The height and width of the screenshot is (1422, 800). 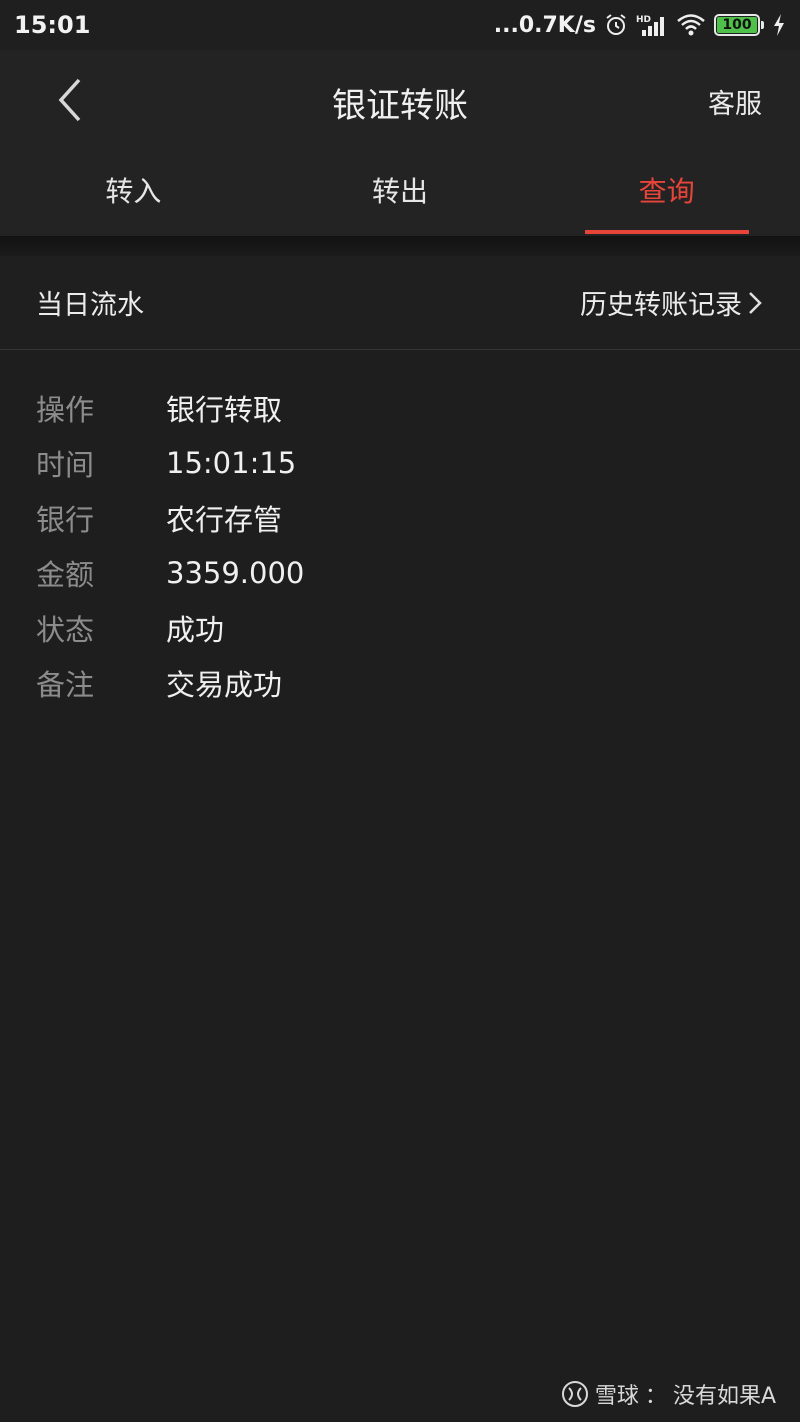 What do you see at coordinates (544, 25) in the screenshot?
I see `net-speed: ...0.7K/s` at bounding box center [544, 25].